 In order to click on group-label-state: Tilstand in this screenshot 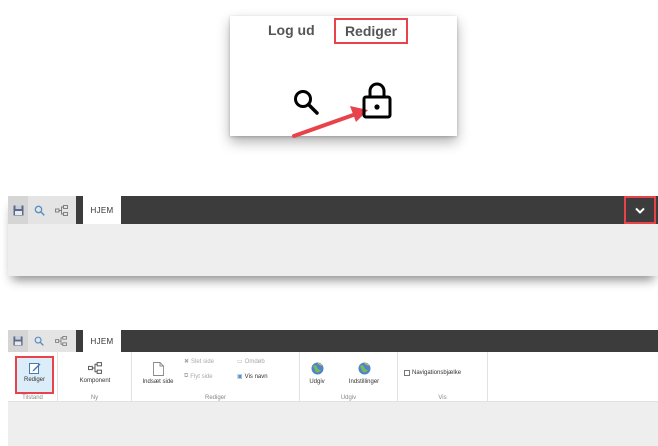, I will do `click(32, 398)`.